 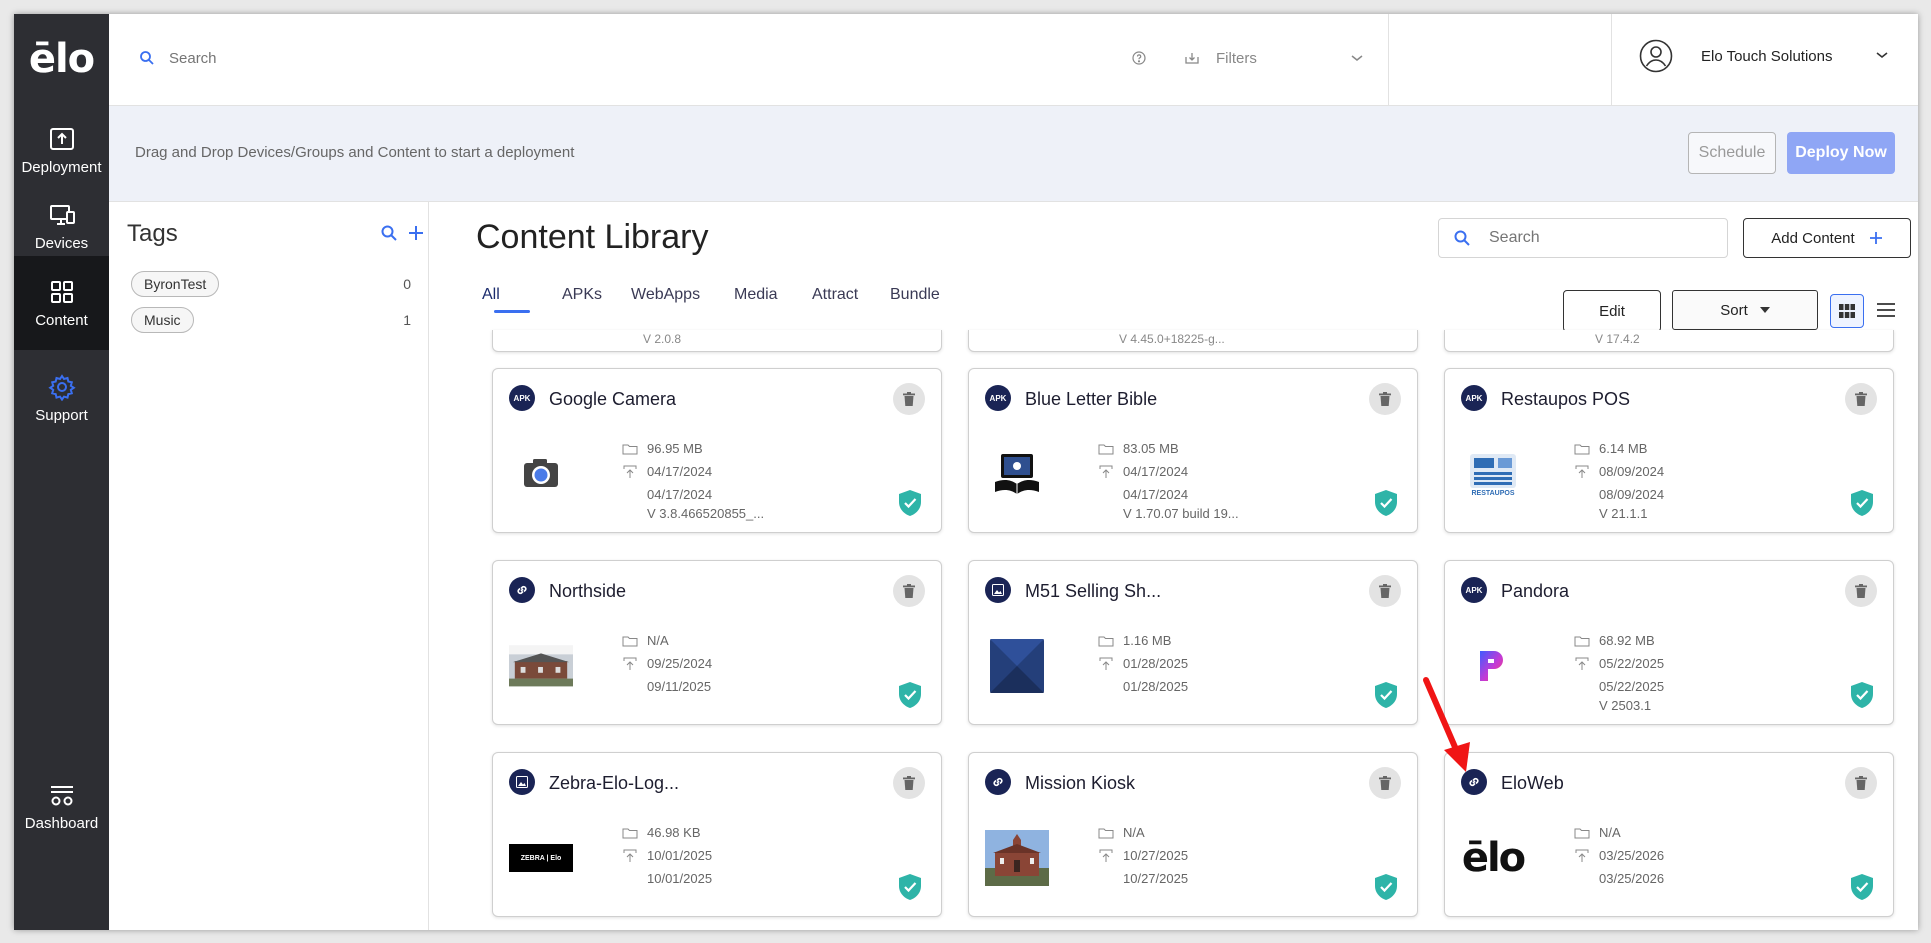 I want to click on deploy-now-button: Deploy Now, so click(x=1841, y=153).